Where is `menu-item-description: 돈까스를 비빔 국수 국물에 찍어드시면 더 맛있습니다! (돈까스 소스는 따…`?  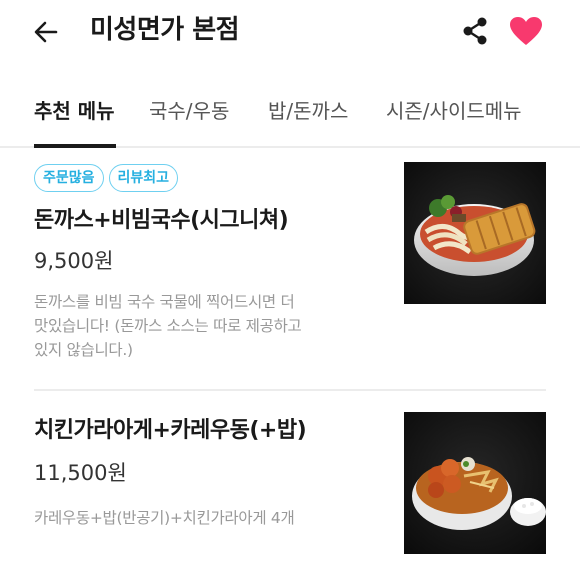
menu-item-description: 돈까스를 비빔 국수 국물에 찍어드시면 더 맛있습니다! (돈까스 소스는 따… is located at coordinates (204, 326).